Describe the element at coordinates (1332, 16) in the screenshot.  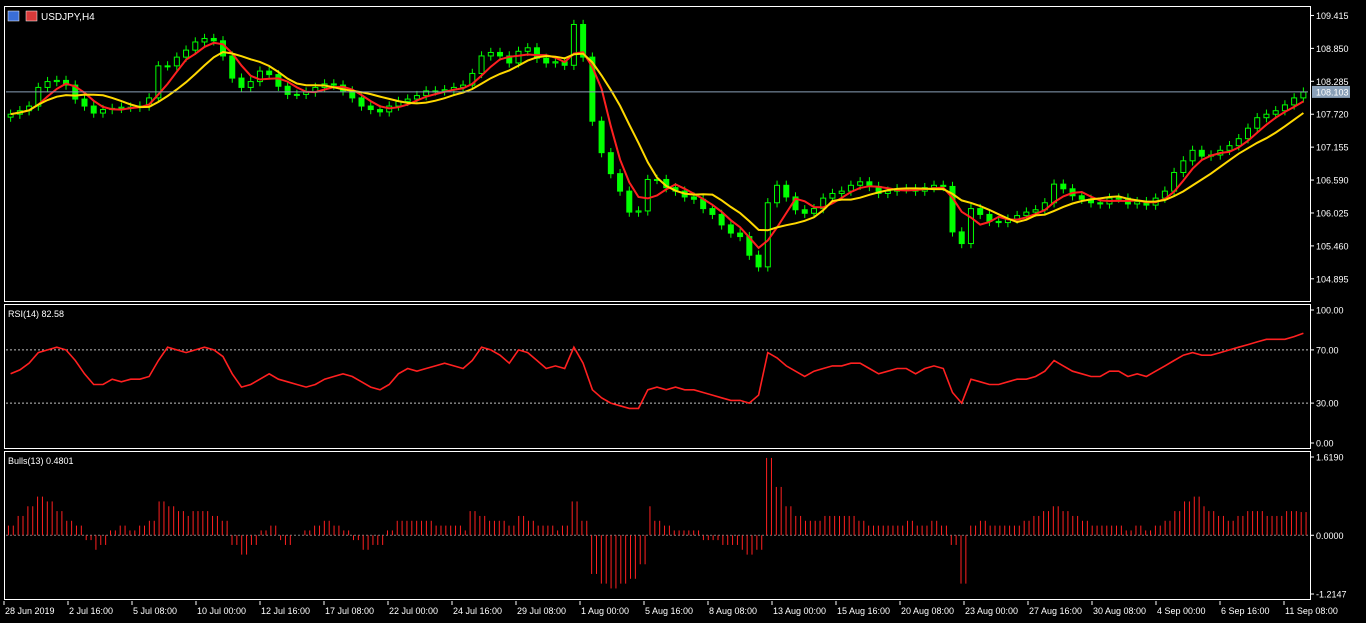
I see `y-tick-label: 109.415` at that location.